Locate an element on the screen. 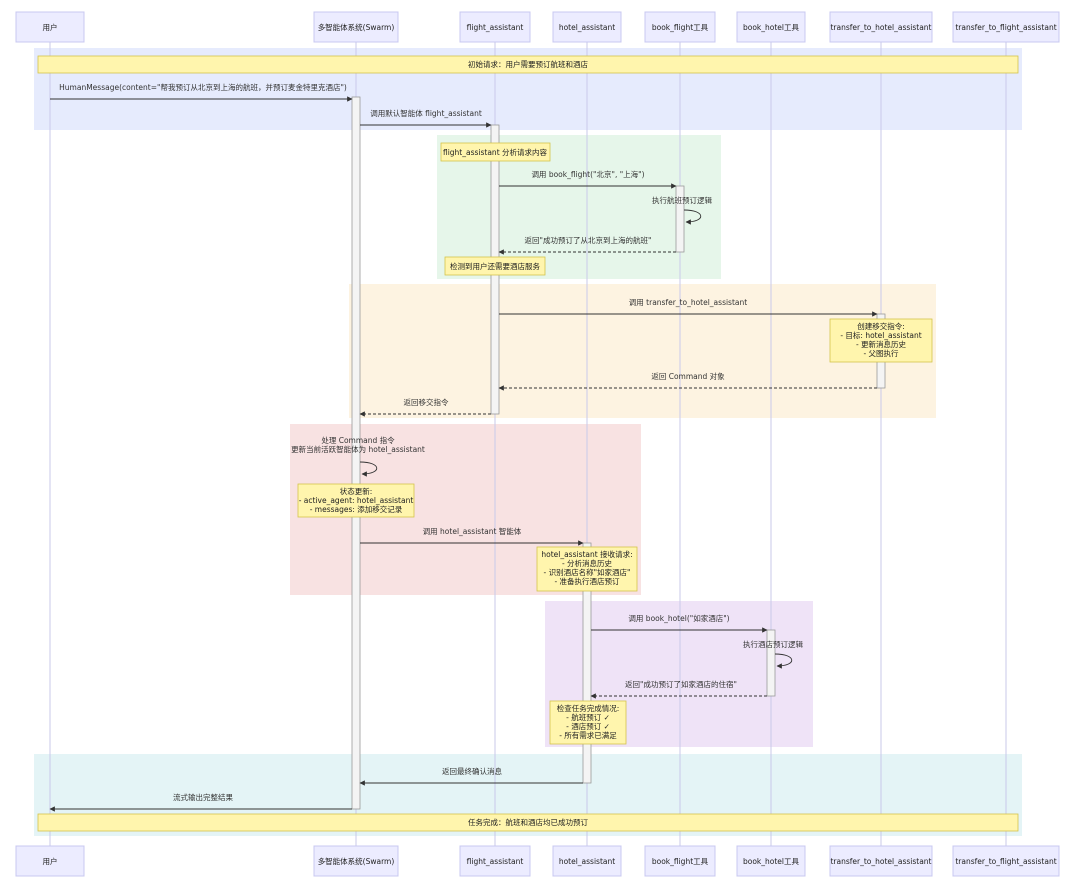 This screenshot has width=1080, height=893. message-label: 返回最终确认消息 is located at coordinates (472, 771).